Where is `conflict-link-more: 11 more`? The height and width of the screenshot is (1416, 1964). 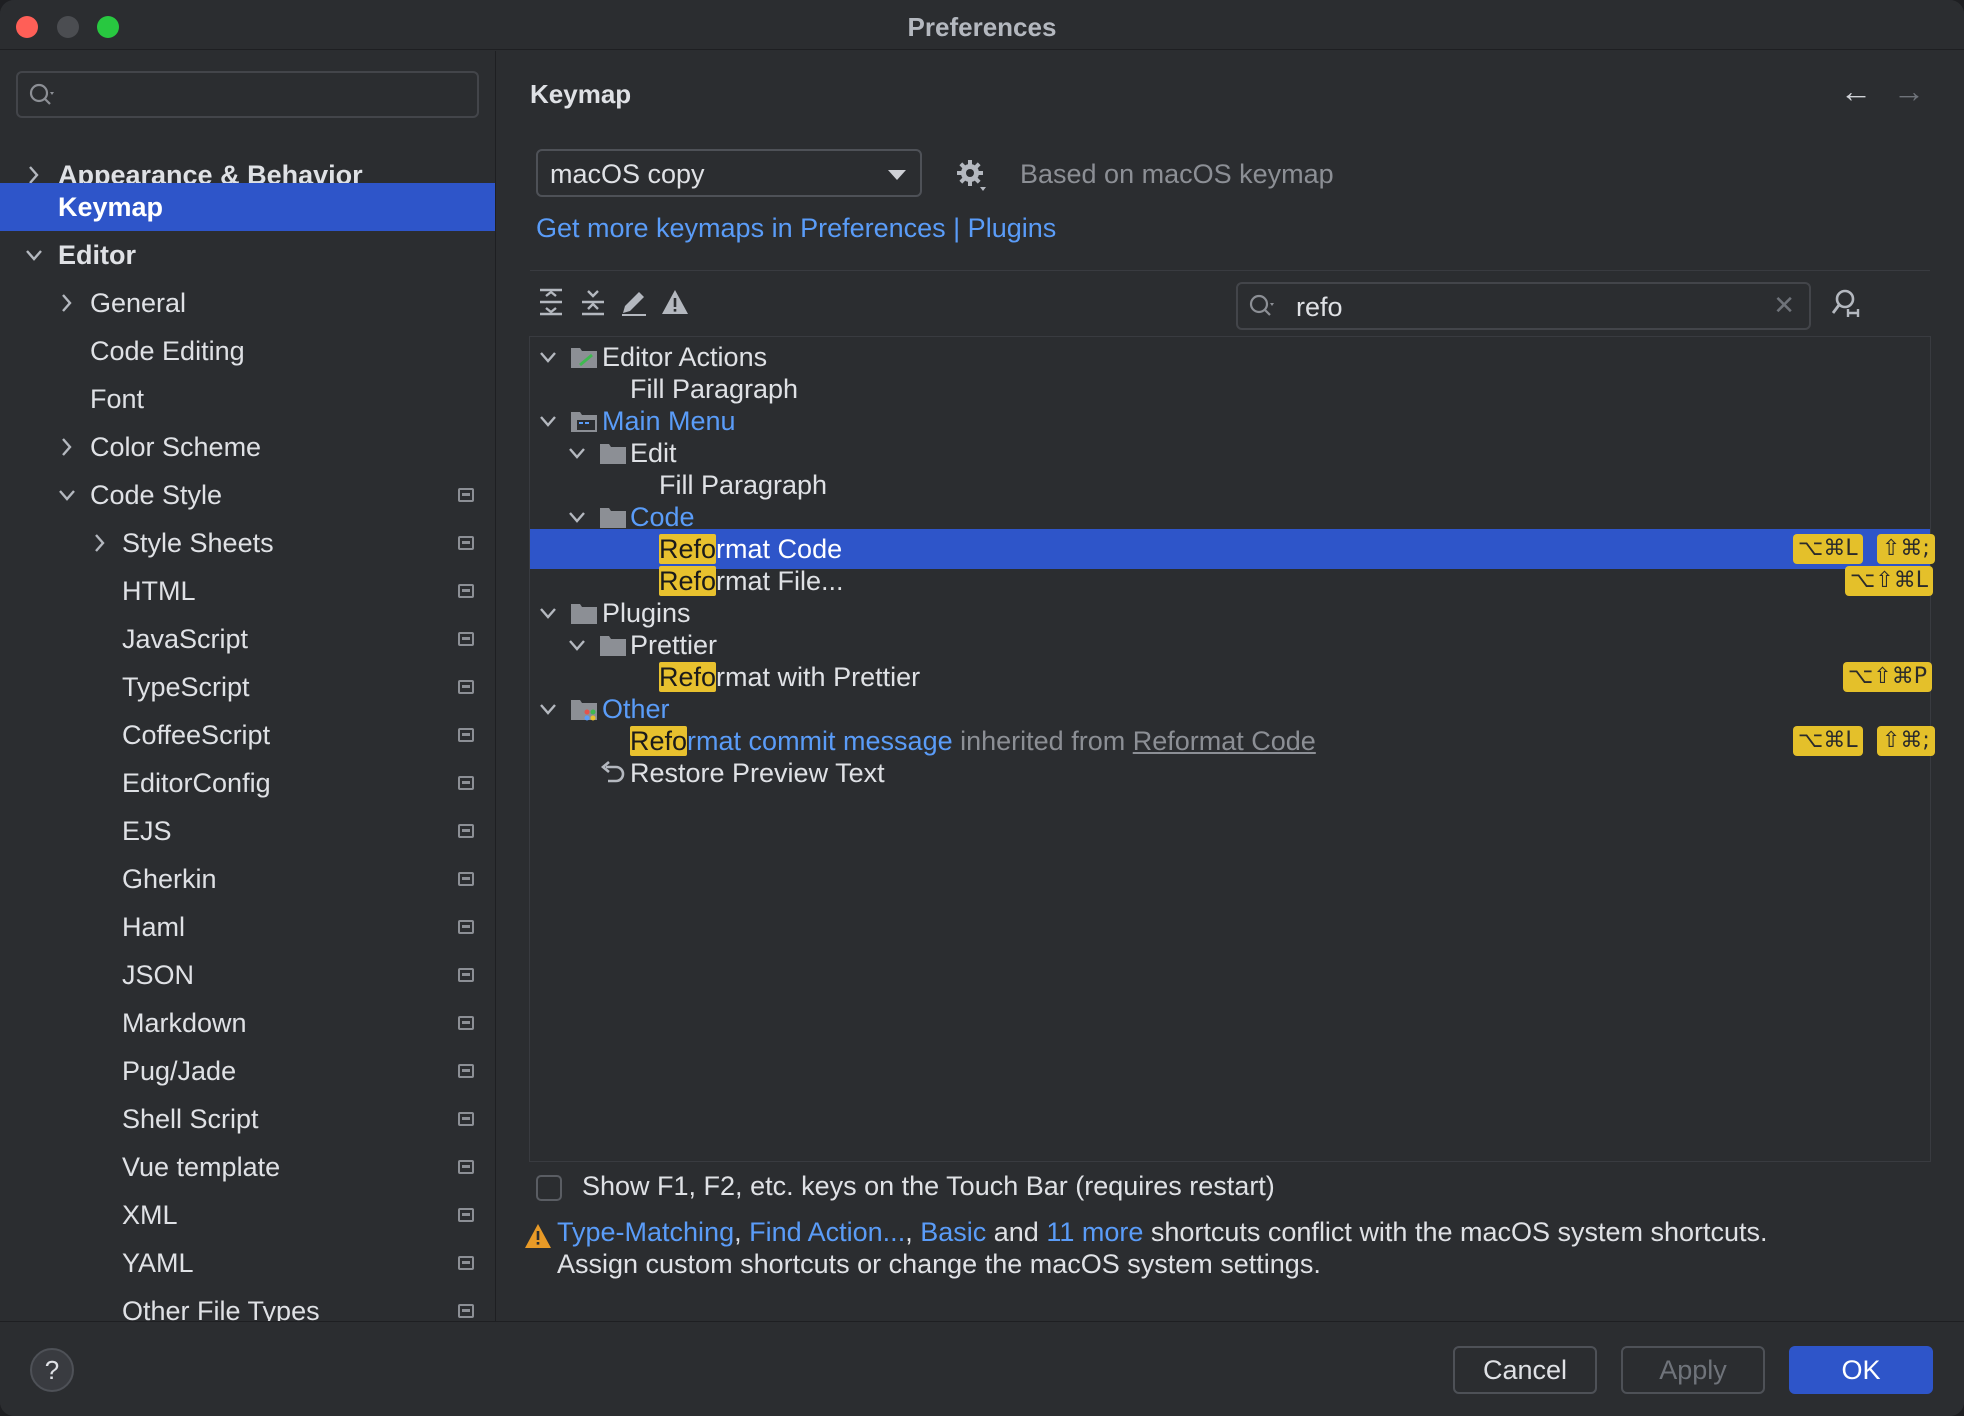 conflict-link-more: 11 more is located at coordinates (1094, 1232).